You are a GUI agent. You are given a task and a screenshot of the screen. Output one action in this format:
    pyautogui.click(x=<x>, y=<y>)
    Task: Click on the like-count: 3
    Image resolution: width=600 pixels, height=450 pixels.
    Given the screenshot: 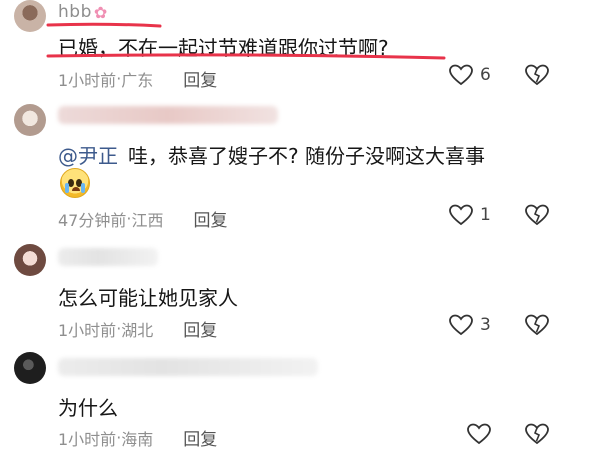 What is the action you would take?
    pyautogui.click(x=485, y=325)
    